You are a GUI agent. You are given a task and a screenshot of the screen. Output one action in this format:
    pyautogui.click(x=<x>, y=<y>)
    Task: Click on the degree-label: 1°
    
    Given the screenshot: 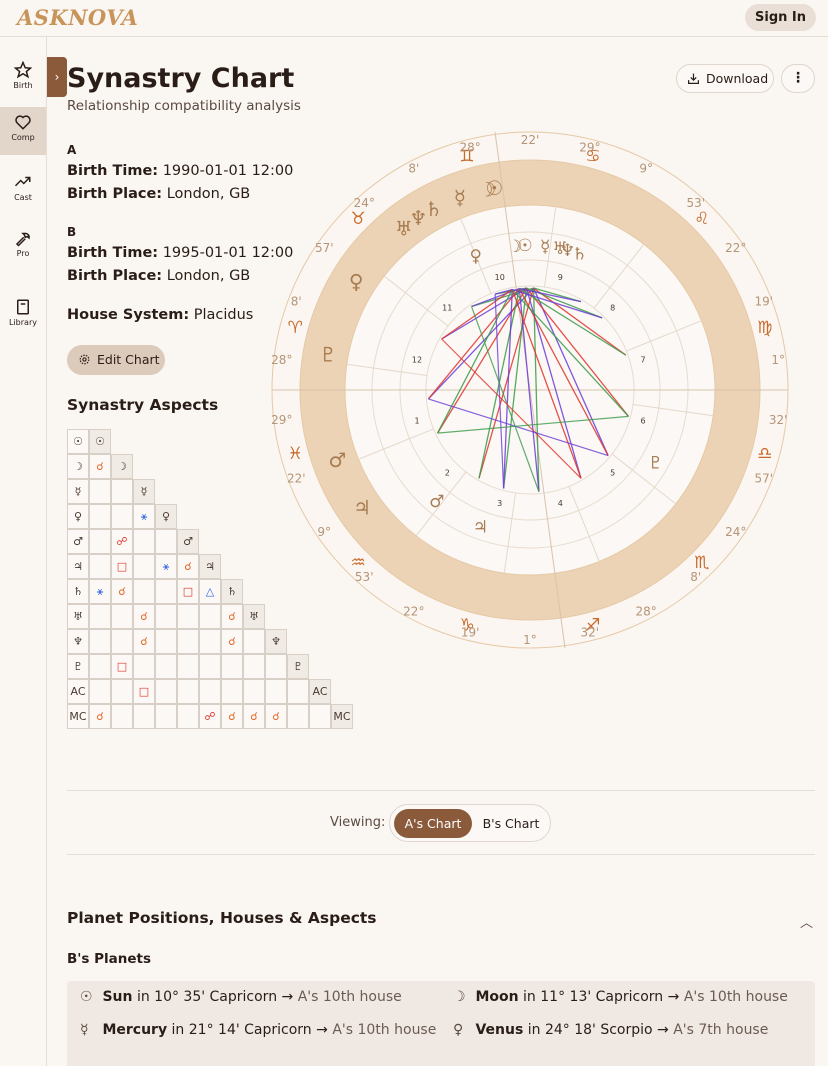 What is the action you would take?
    pyautogui.click(x=530, y=640)
    